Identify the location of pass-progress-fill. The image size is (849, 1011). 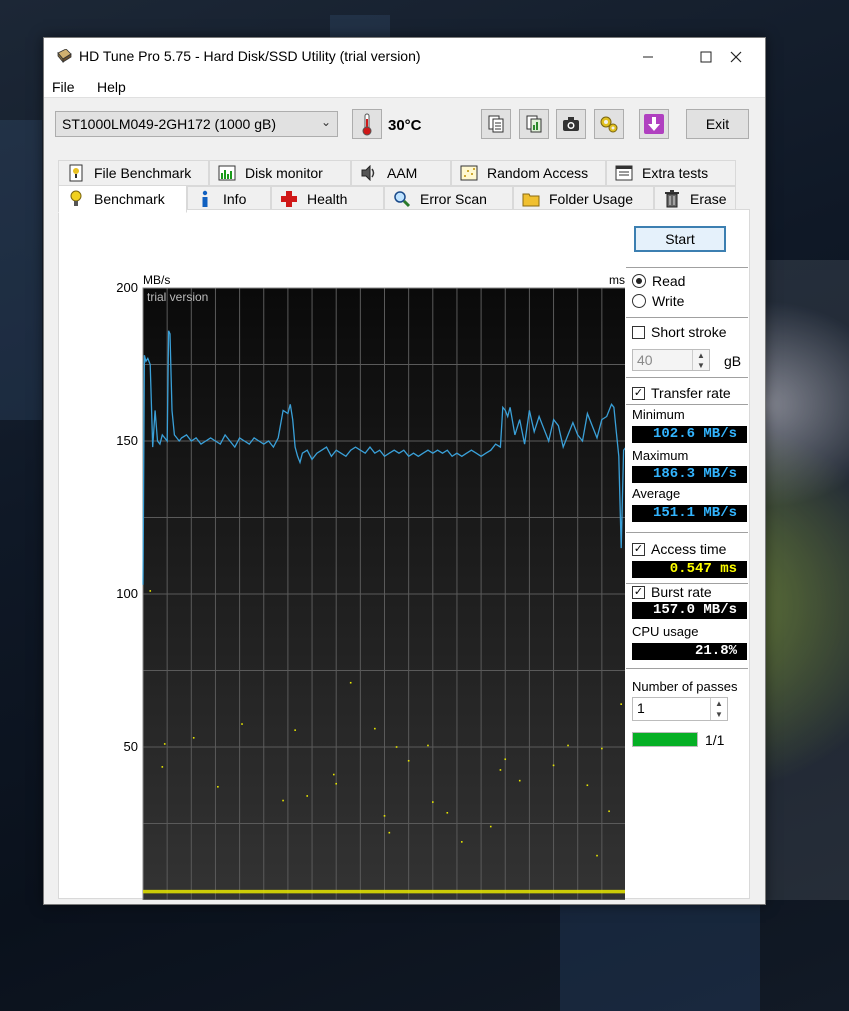
(665, 739).